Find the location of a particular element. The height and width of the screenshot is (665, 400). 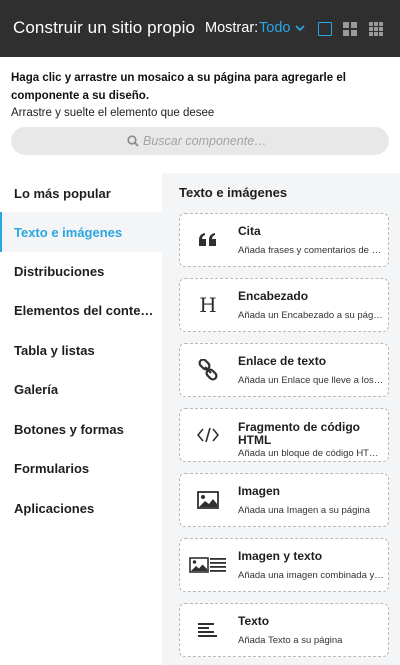

show-filter-label: Mostrar: is located at coordinates (232, 28).